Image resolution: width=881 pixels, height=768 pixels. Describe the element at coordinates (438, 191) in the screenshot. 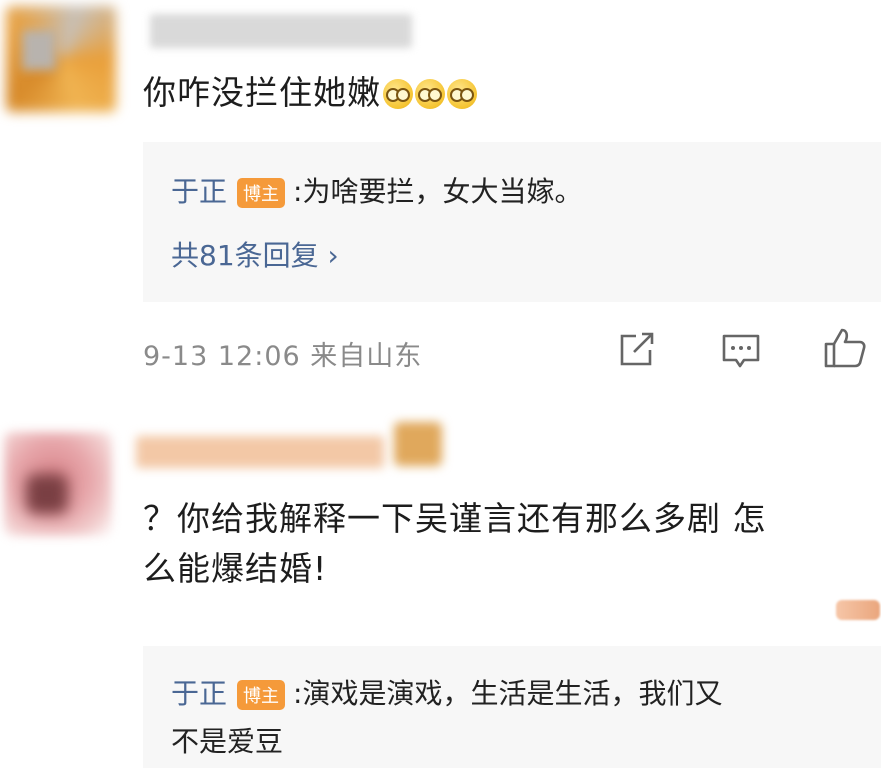

I see `reply-text: :为啥要拦，女大当嫁。` at that location.